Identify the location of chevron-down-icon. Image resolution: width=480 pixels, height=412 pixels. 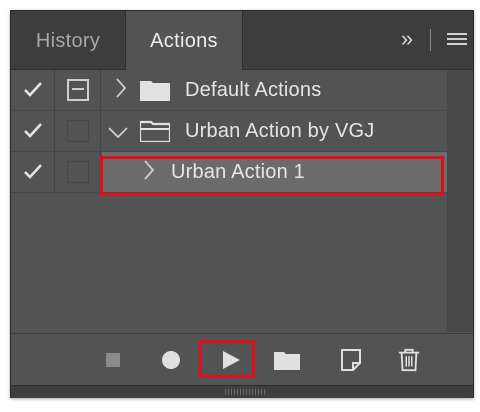
(118, 134).